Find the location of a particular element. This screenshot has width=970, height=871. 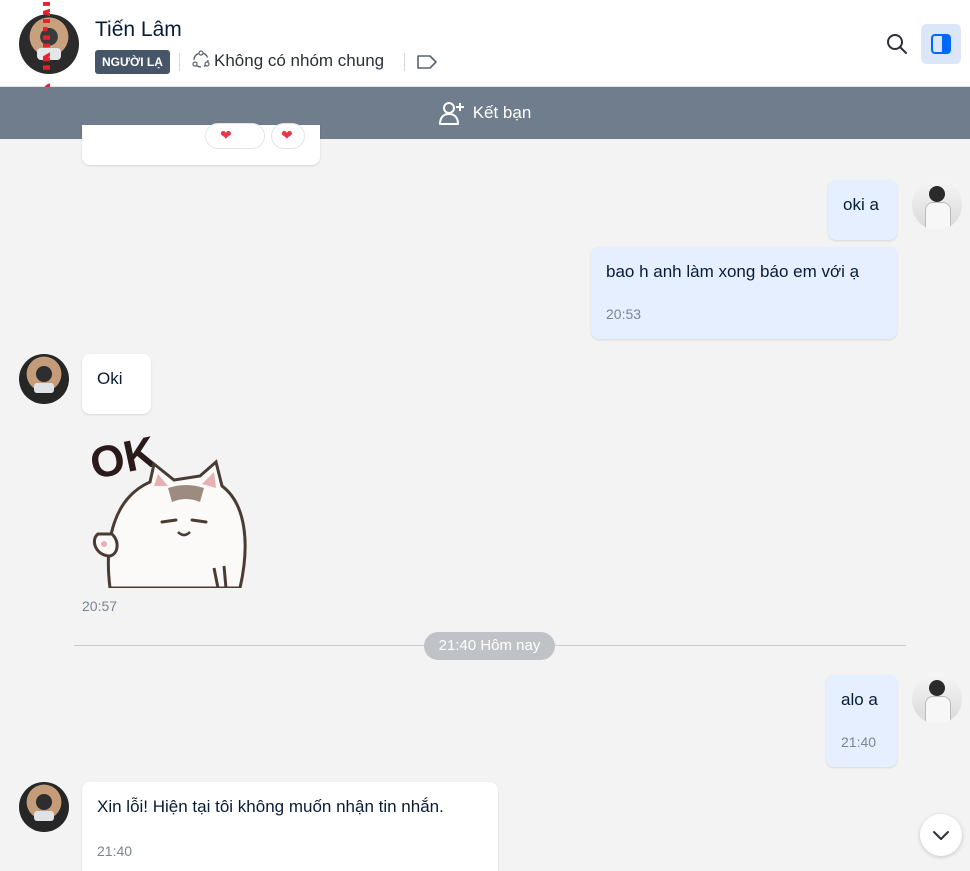

search-button is located at coordinates (897, 44).